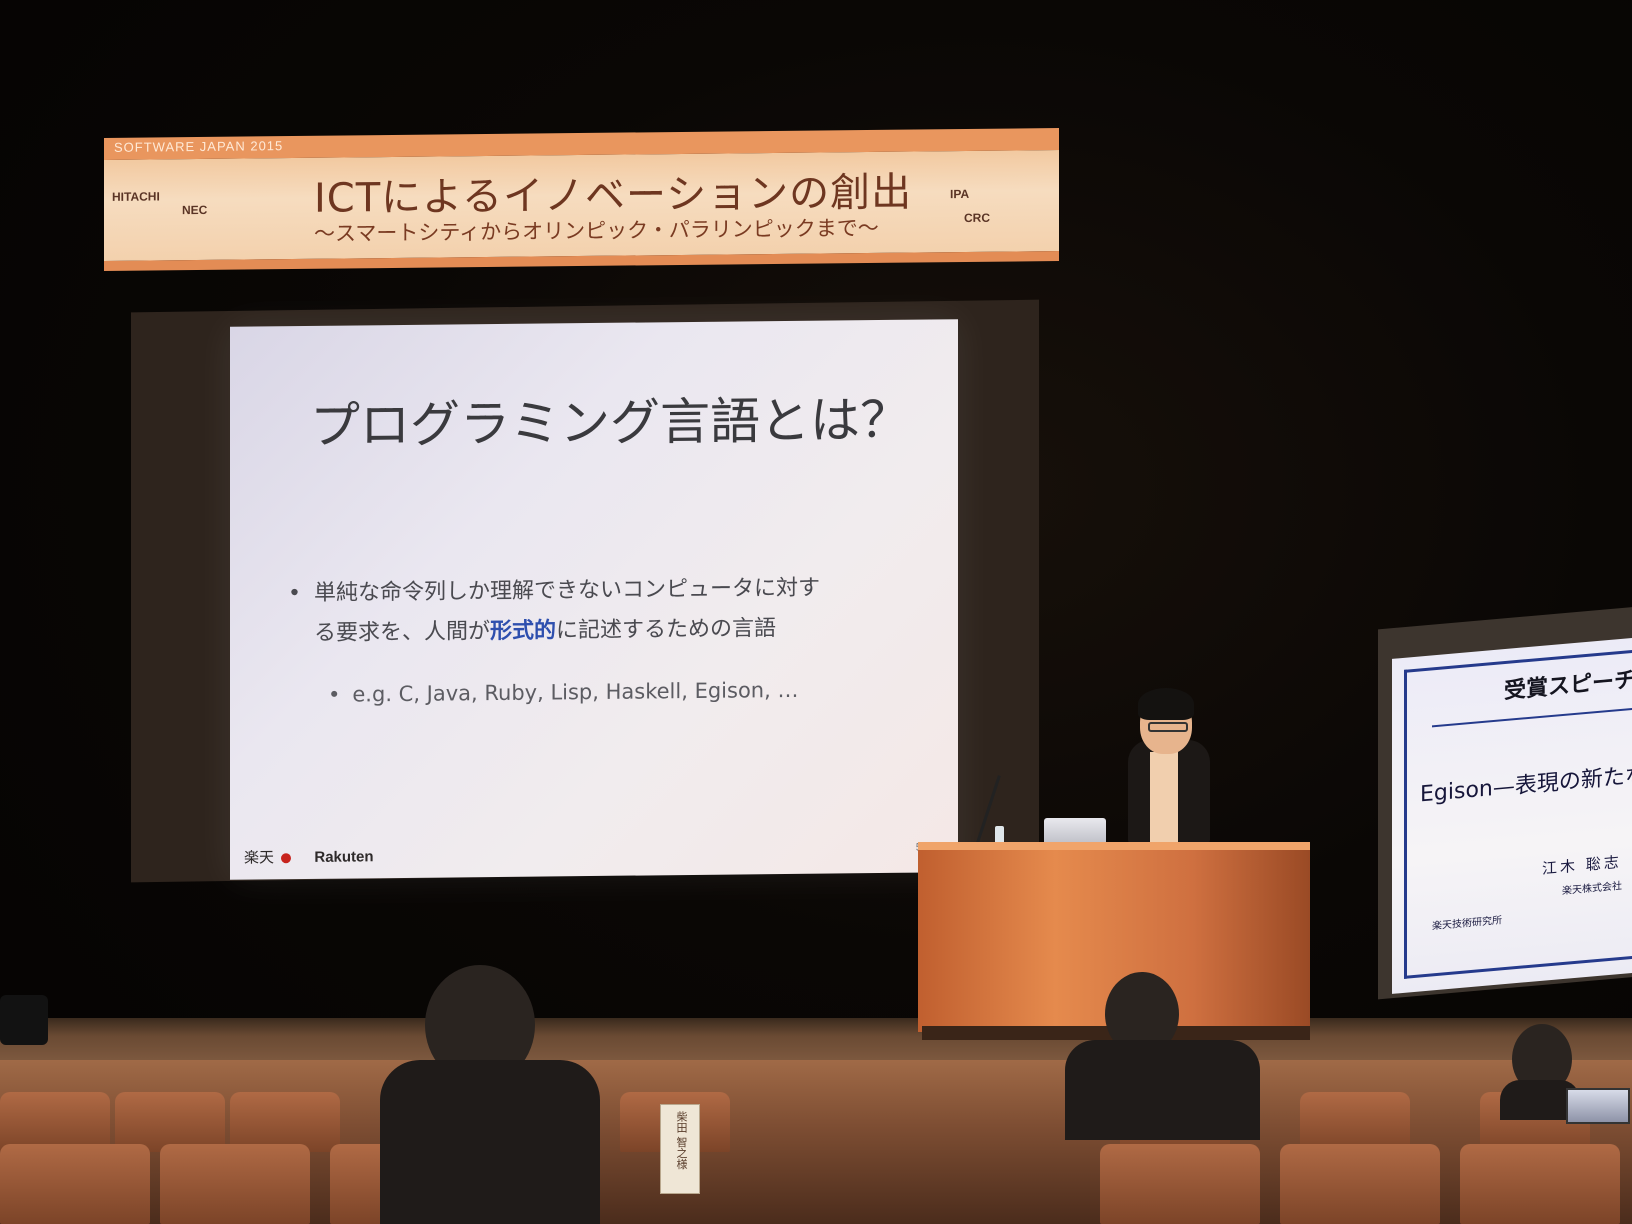 This screenshot has width=1632, height=1224. Describe the element at coordinates (680, 1149) in the screenshot. I see `nameplate: 柴田 智之様` at that location.